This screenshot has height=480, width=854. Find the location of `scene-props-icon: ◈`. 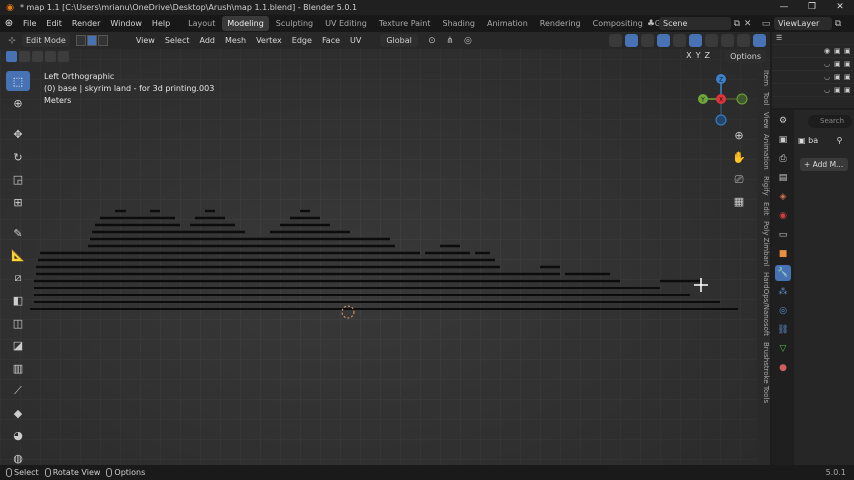

scene-props-icon: ◈ is located at coordinates (783, 197).